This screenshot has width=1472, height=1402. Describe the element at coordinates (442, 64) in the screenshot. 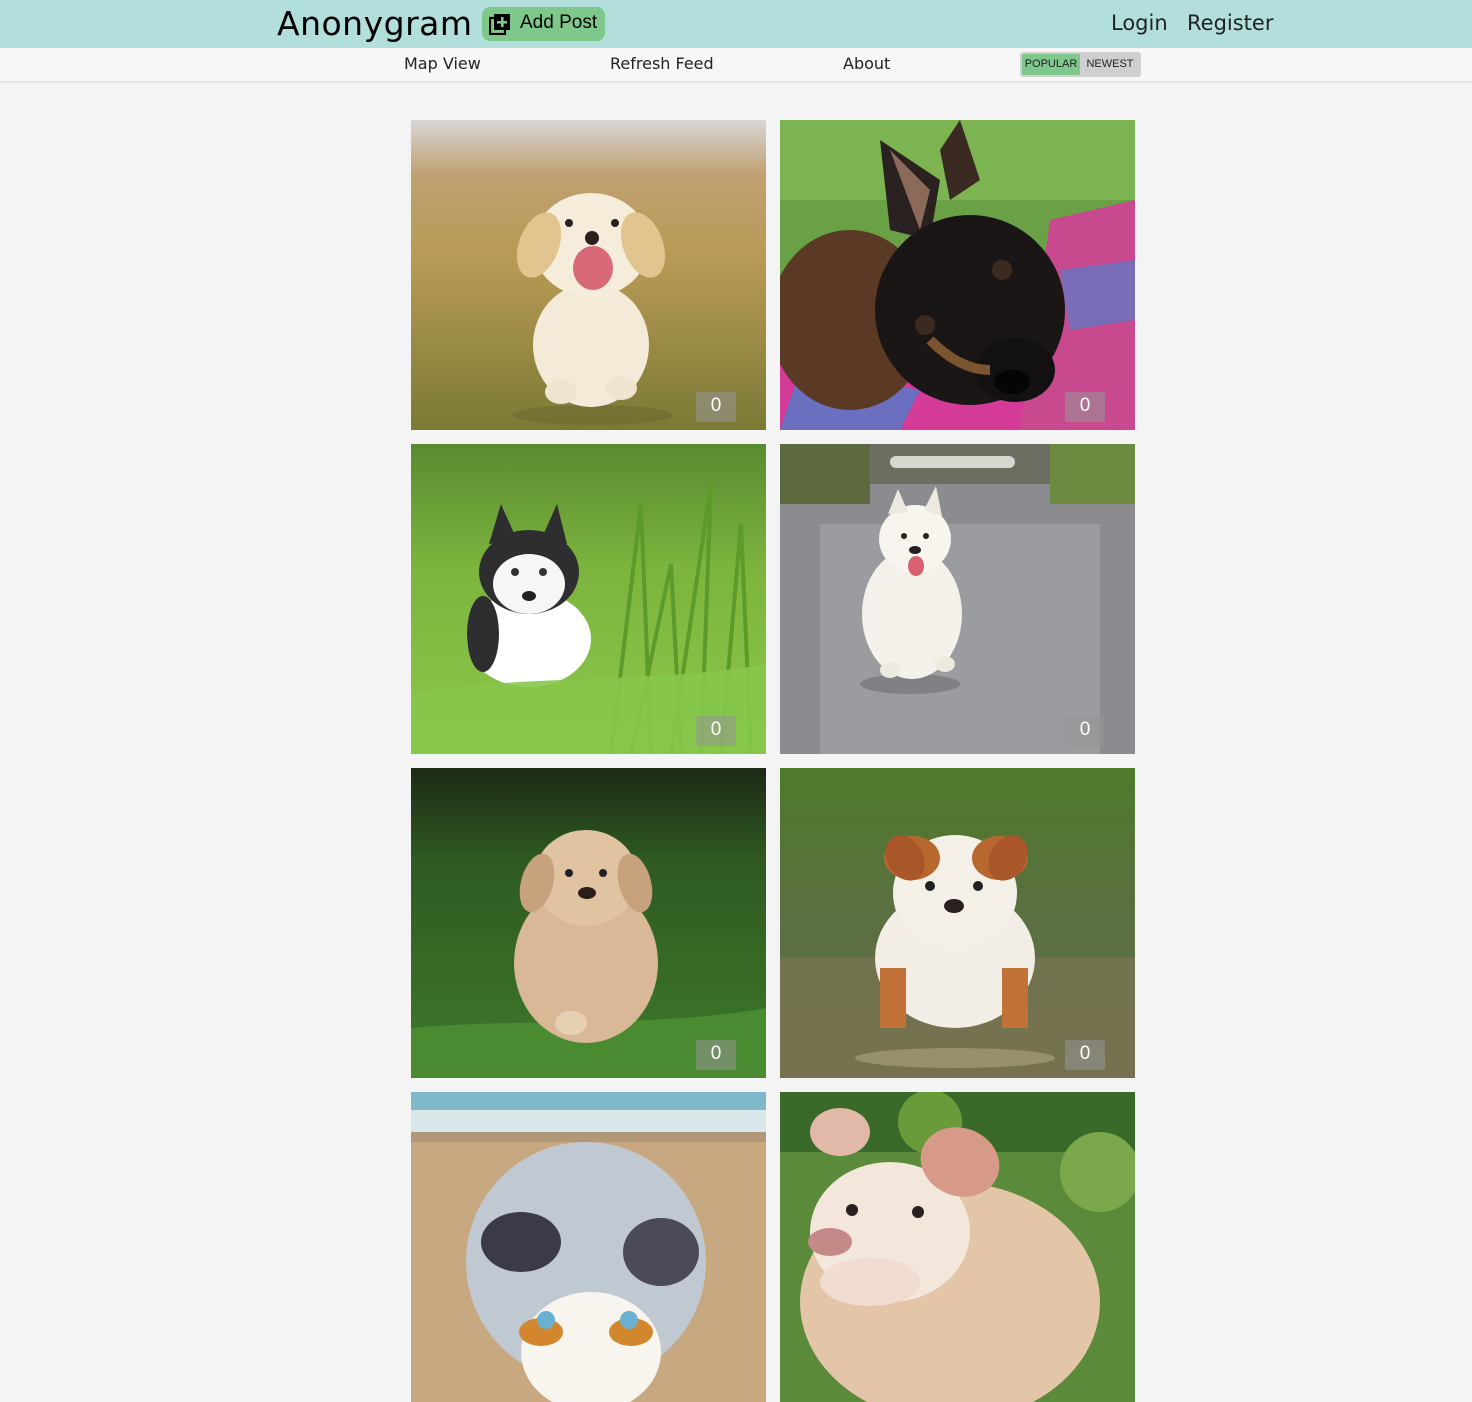

I see `map-view-link: Map View` at that location.